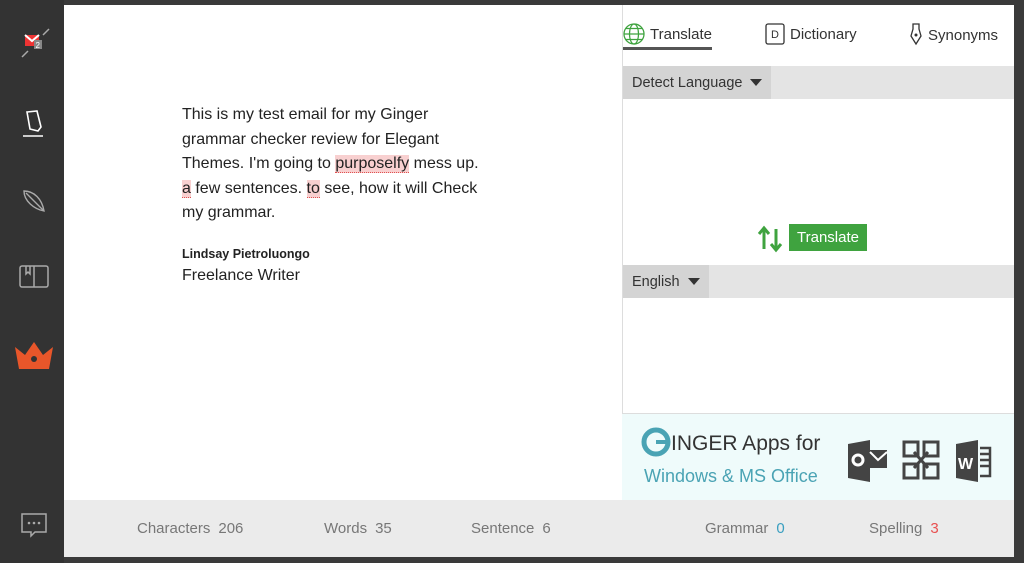 Image resolution: width=1024 pixels, height=563 pixels. What do you see at coordinates (666, 281) in the screenshot?
I see `target-language-select: English` at bounding box center [666, 281].